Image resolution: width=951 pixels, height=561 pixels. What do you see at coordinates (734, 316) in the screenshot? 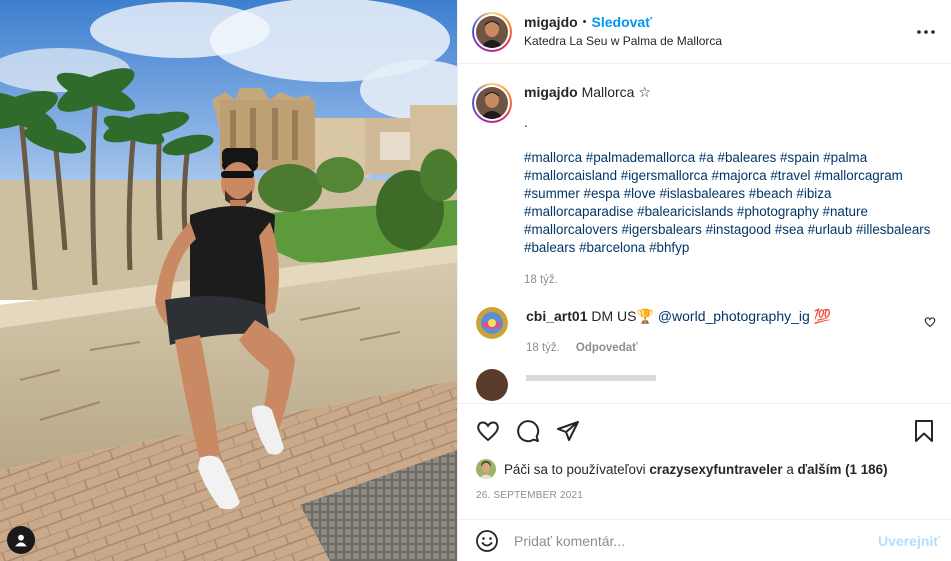
I see `comment-mention: @world_photography_ig` at bounding box center [734, 316].